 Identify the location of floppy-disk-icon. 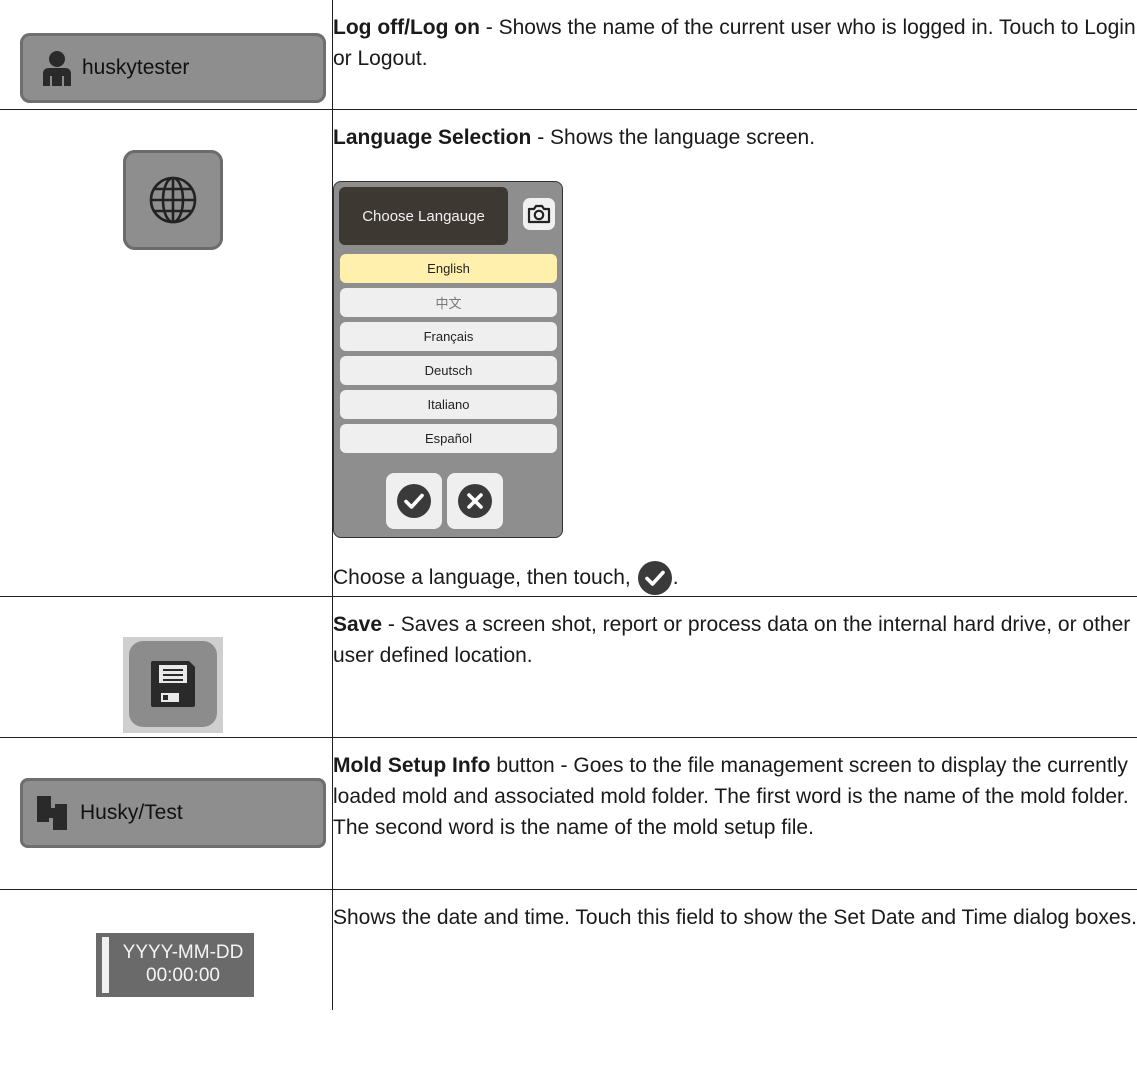
(173, 684).